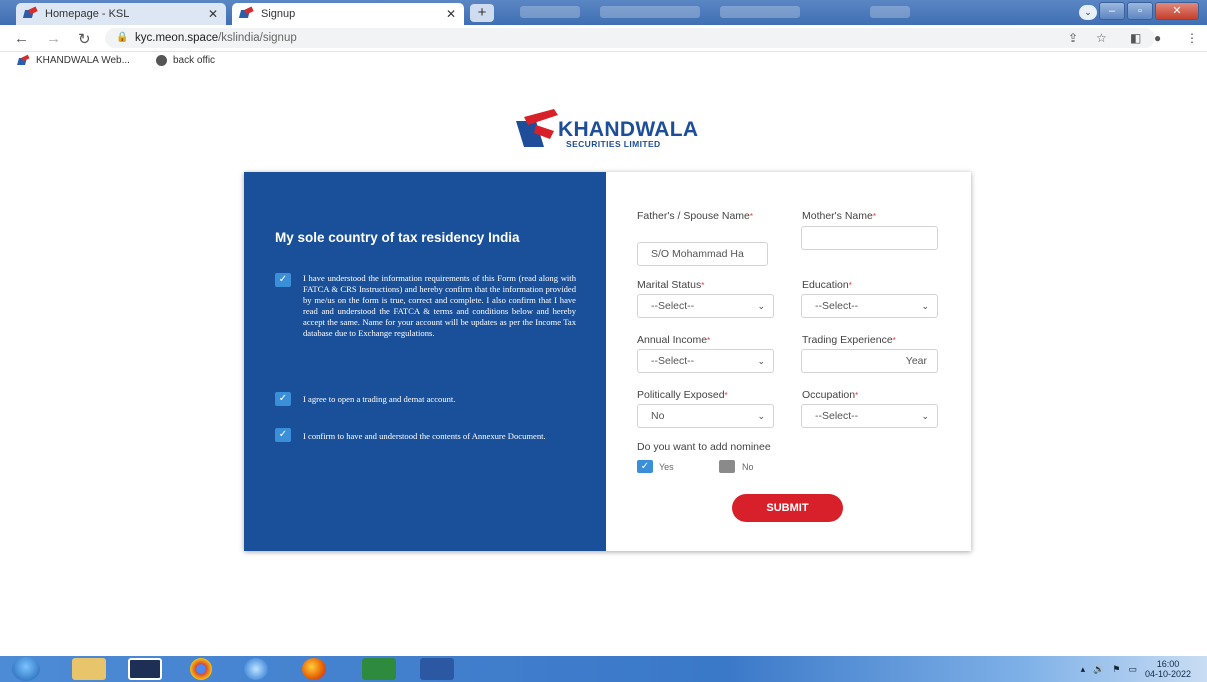  I want to click on nominee-question: Do you want to add nominee, so click(704, 447).